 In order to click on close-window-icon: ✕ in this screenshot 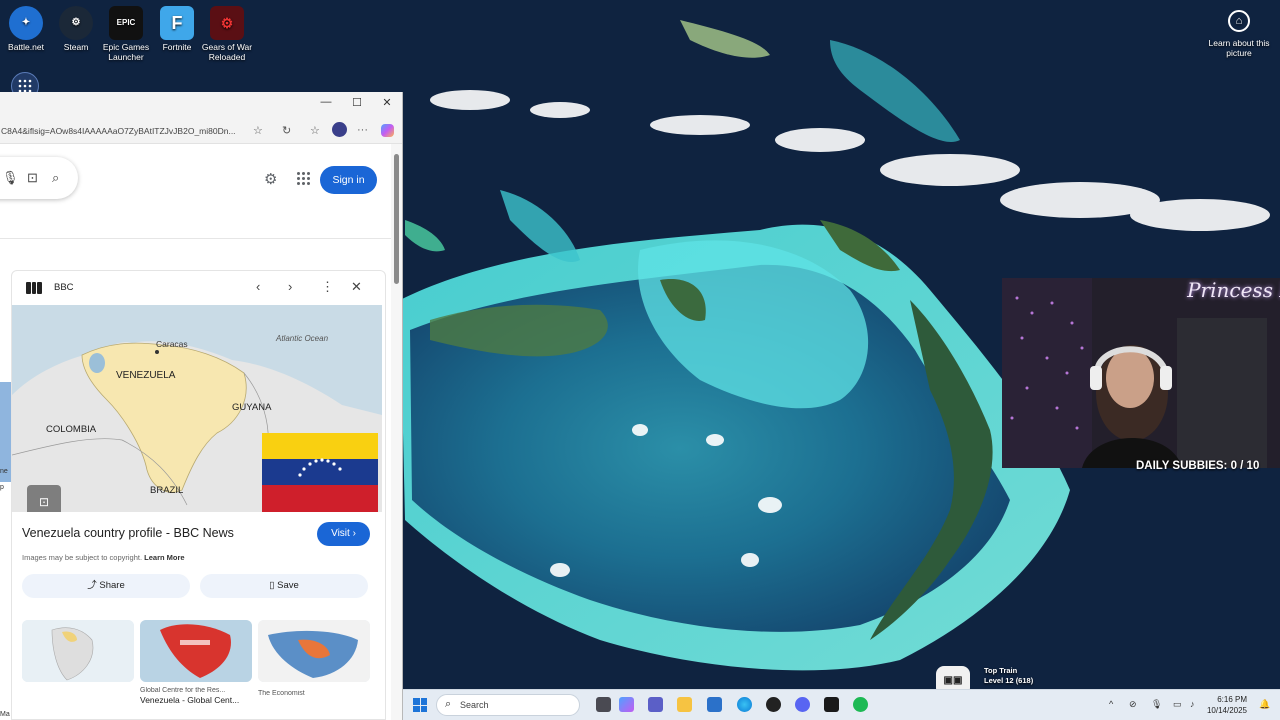, I will do `click(387, 102)`.